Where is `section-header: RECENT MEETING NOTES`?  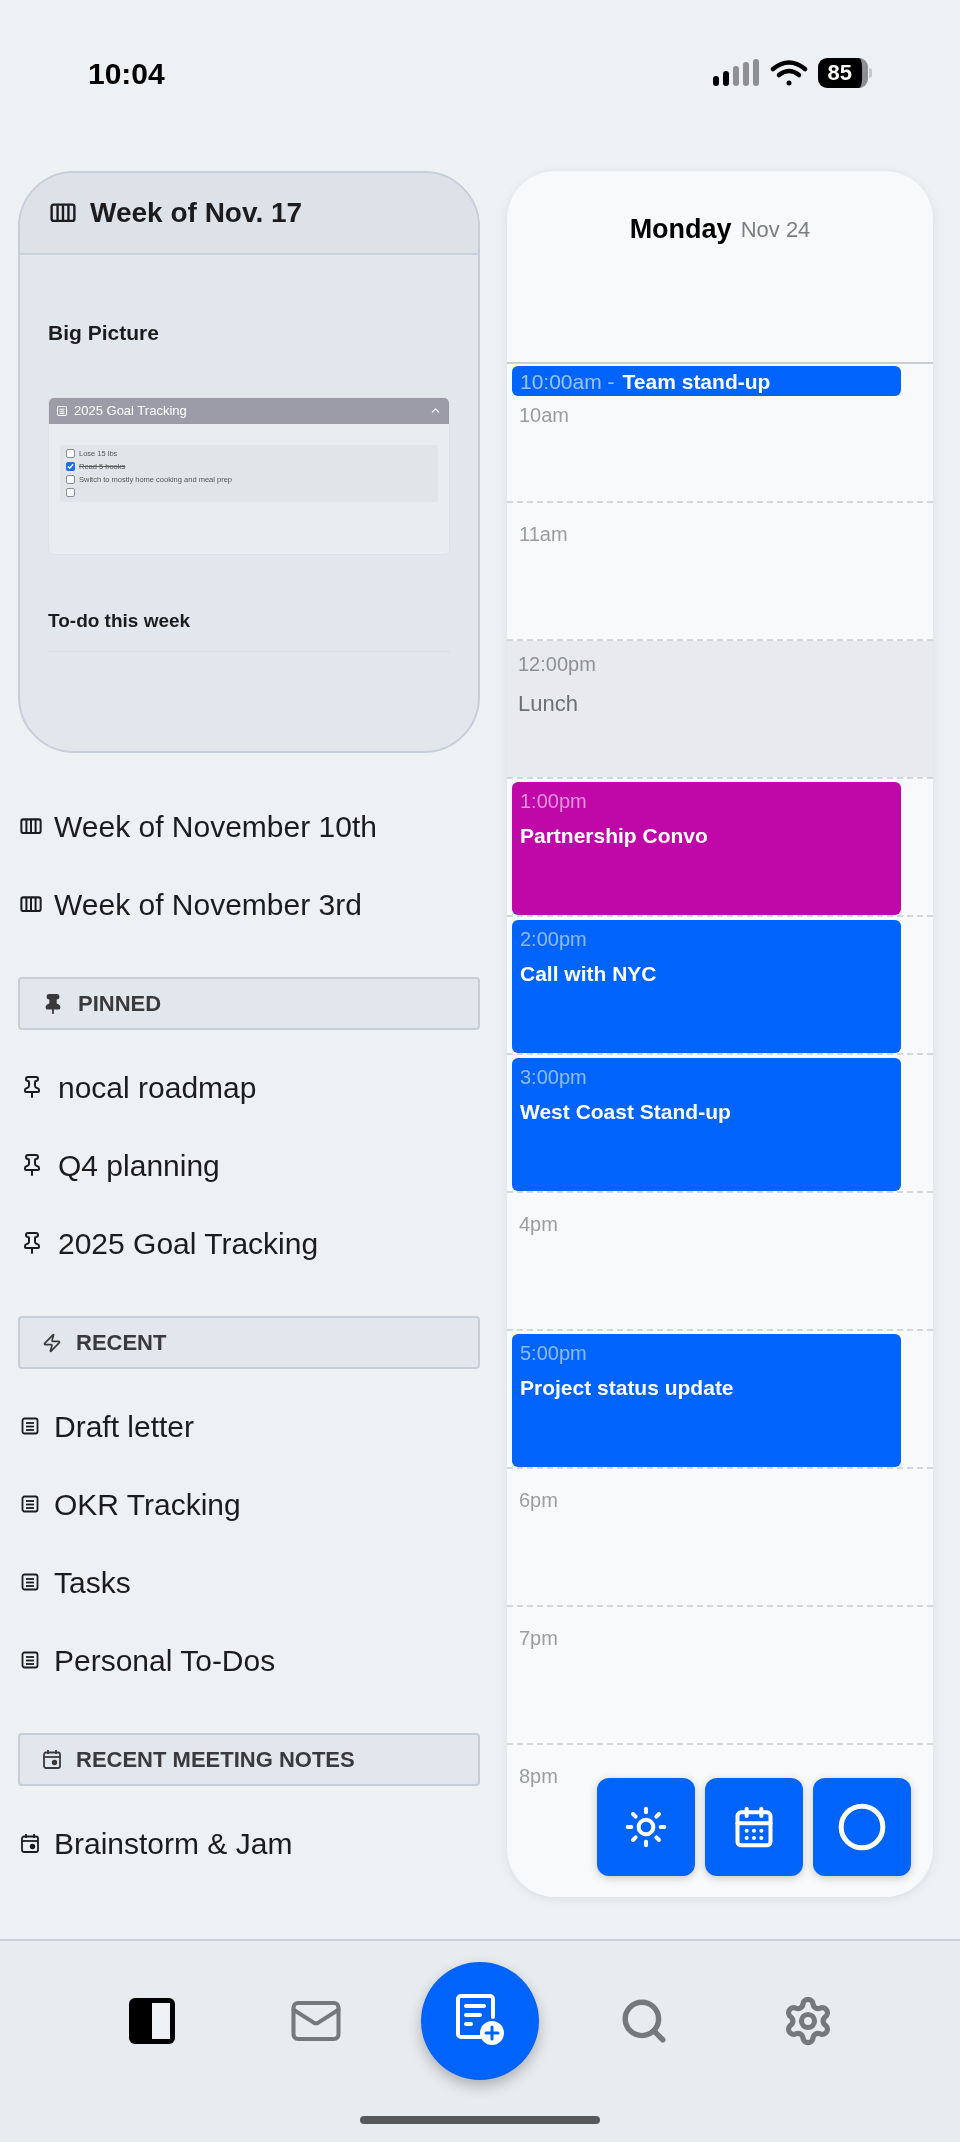
section-header: RECENT MEETING NOTES is located at coordinates (249, 1759).